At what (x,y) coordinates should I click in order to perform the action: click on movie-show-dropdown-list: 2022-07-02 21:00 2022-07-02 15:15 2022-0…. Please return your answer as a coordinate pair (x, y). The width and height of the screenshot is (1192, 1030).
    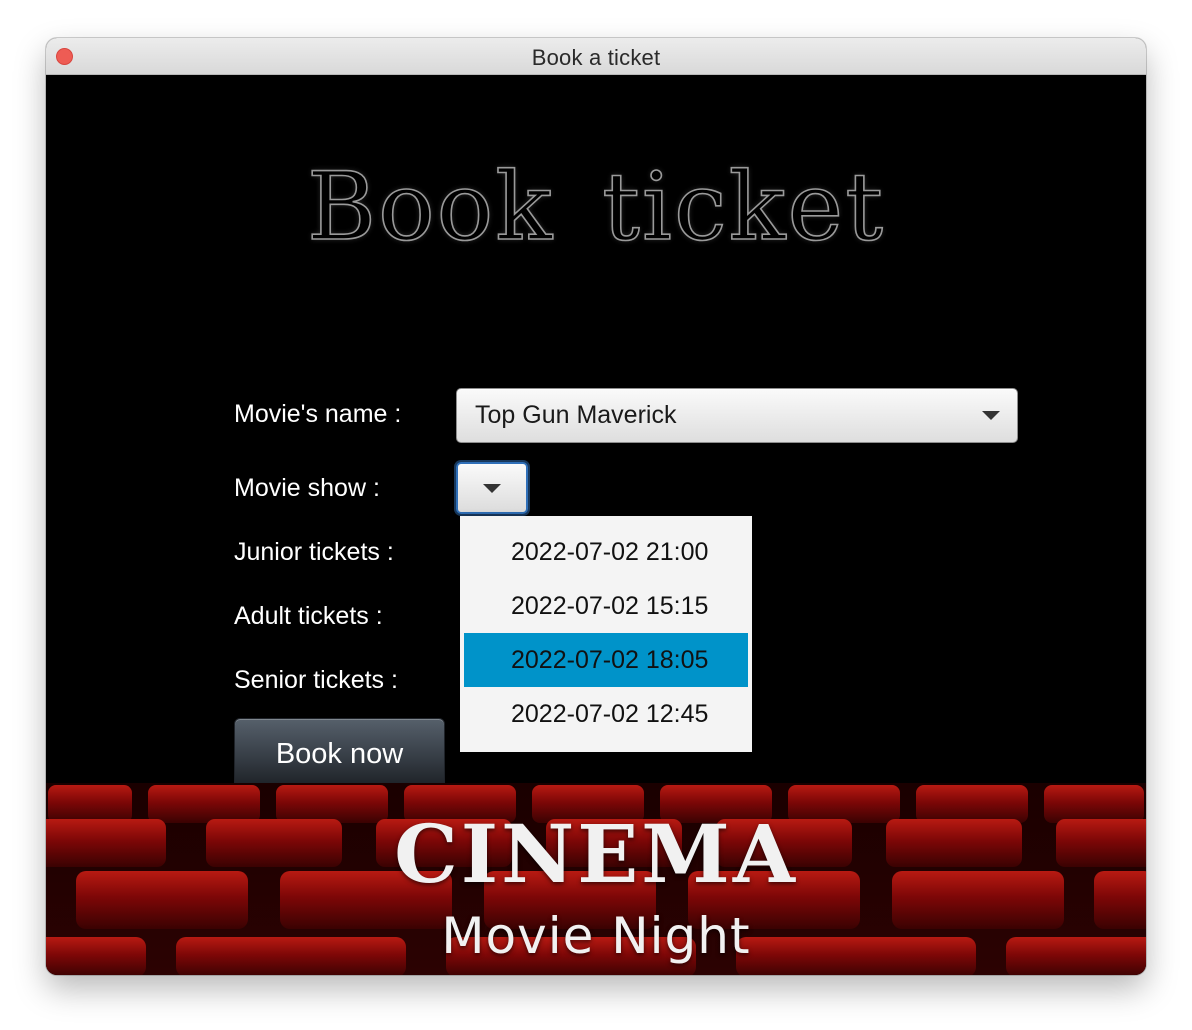
    Looking at the image, I should click on (606, 634).